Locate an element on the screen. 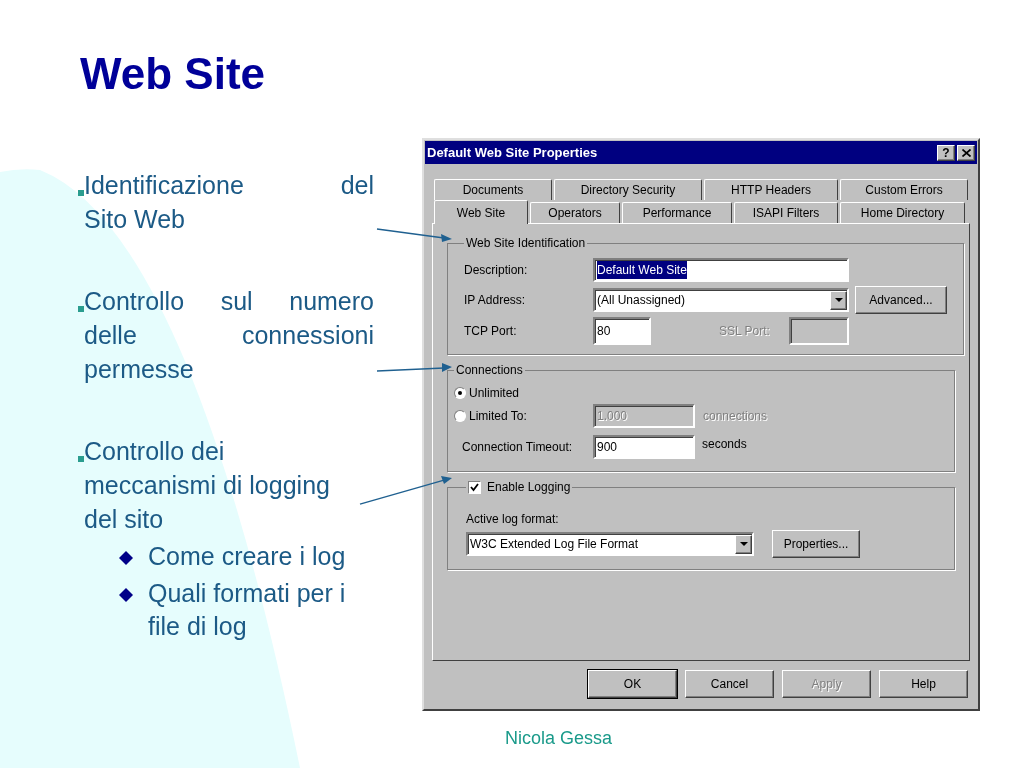 This screenshot has height=768, width=1024. tab: HTTP Headers is located at coordinates (771, 189).